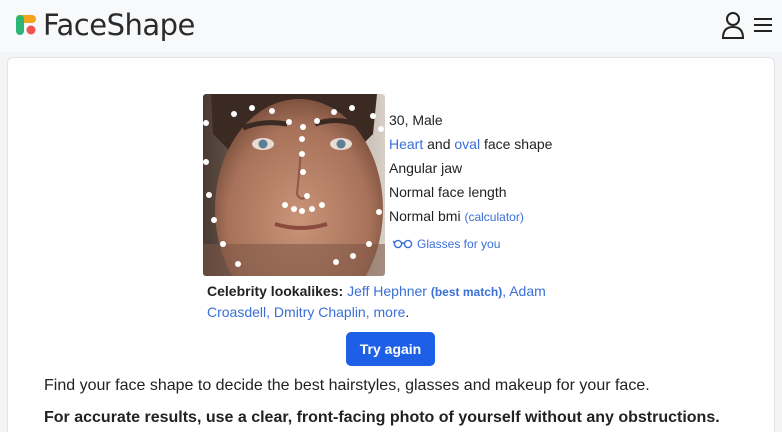  What do you see at coordinates (407, 312) in the screenshot?
I see `celebrity-end: .` at bounding box center [407, 312].